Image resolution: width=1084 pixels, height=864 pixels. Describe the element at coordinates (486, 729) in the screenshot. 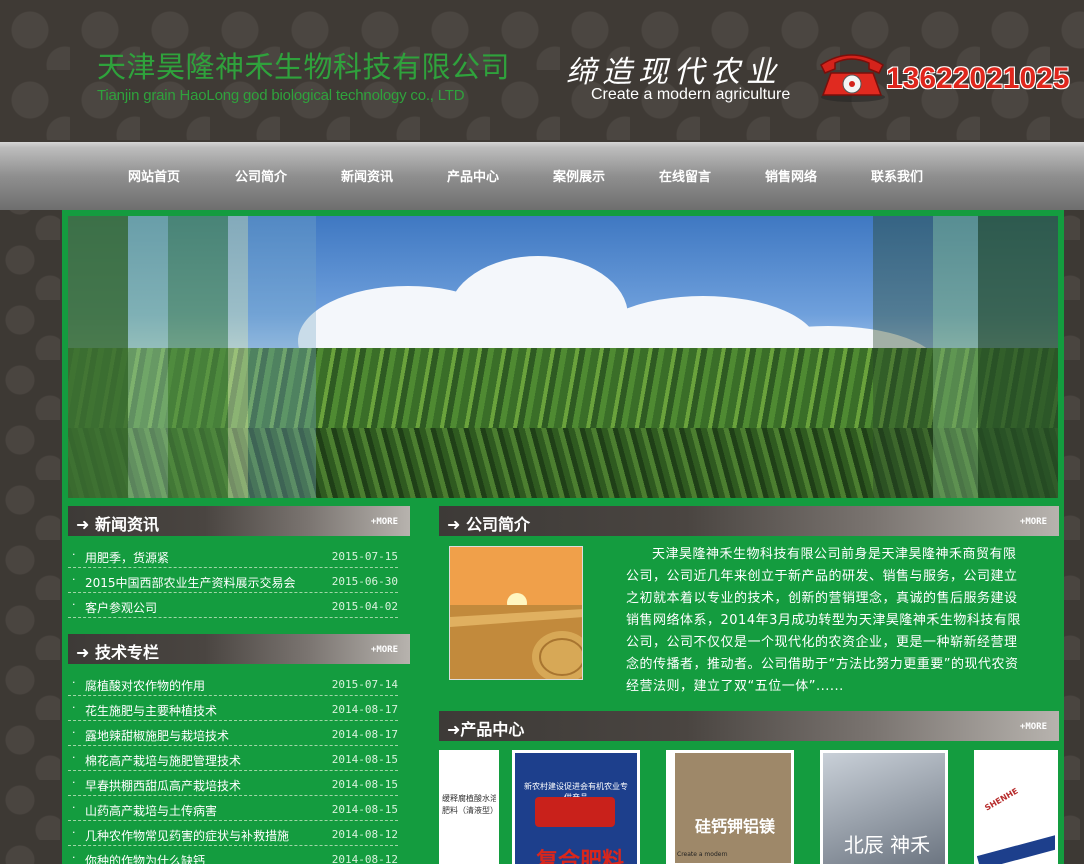

I see `products-panel-title: ➜产品中心` at that location.